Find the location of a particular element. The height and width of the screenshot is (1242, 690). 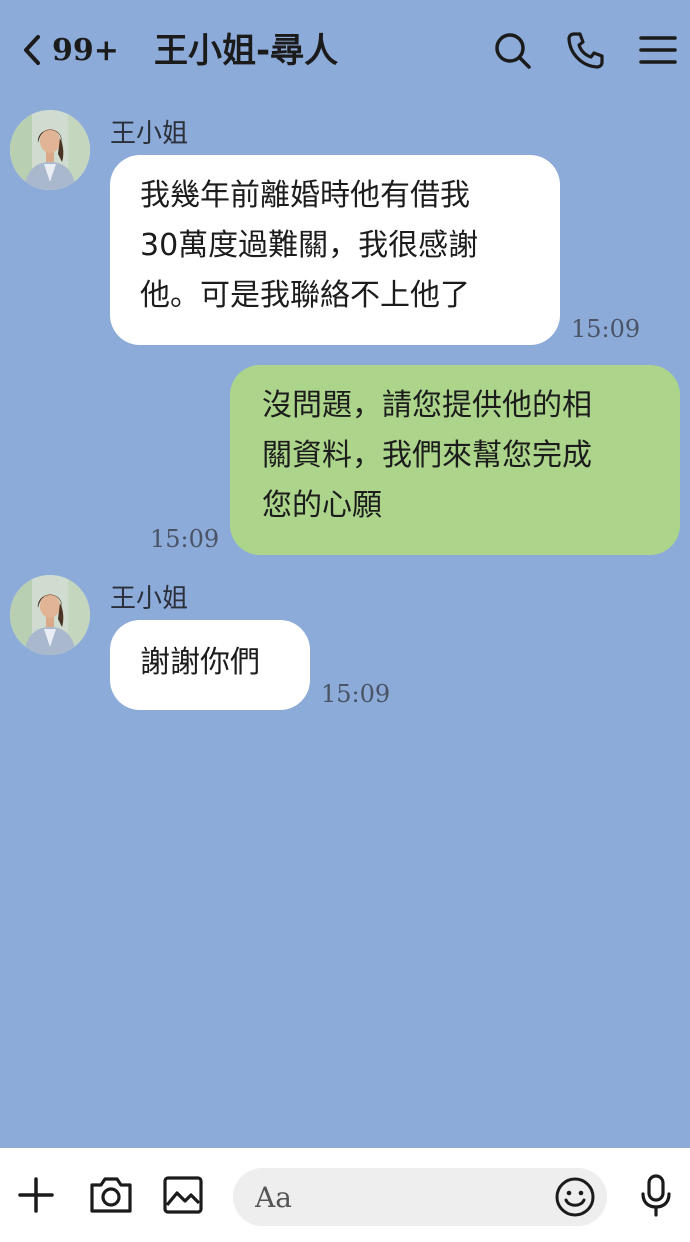

composer-bar is located at coordinates (345, 1195).